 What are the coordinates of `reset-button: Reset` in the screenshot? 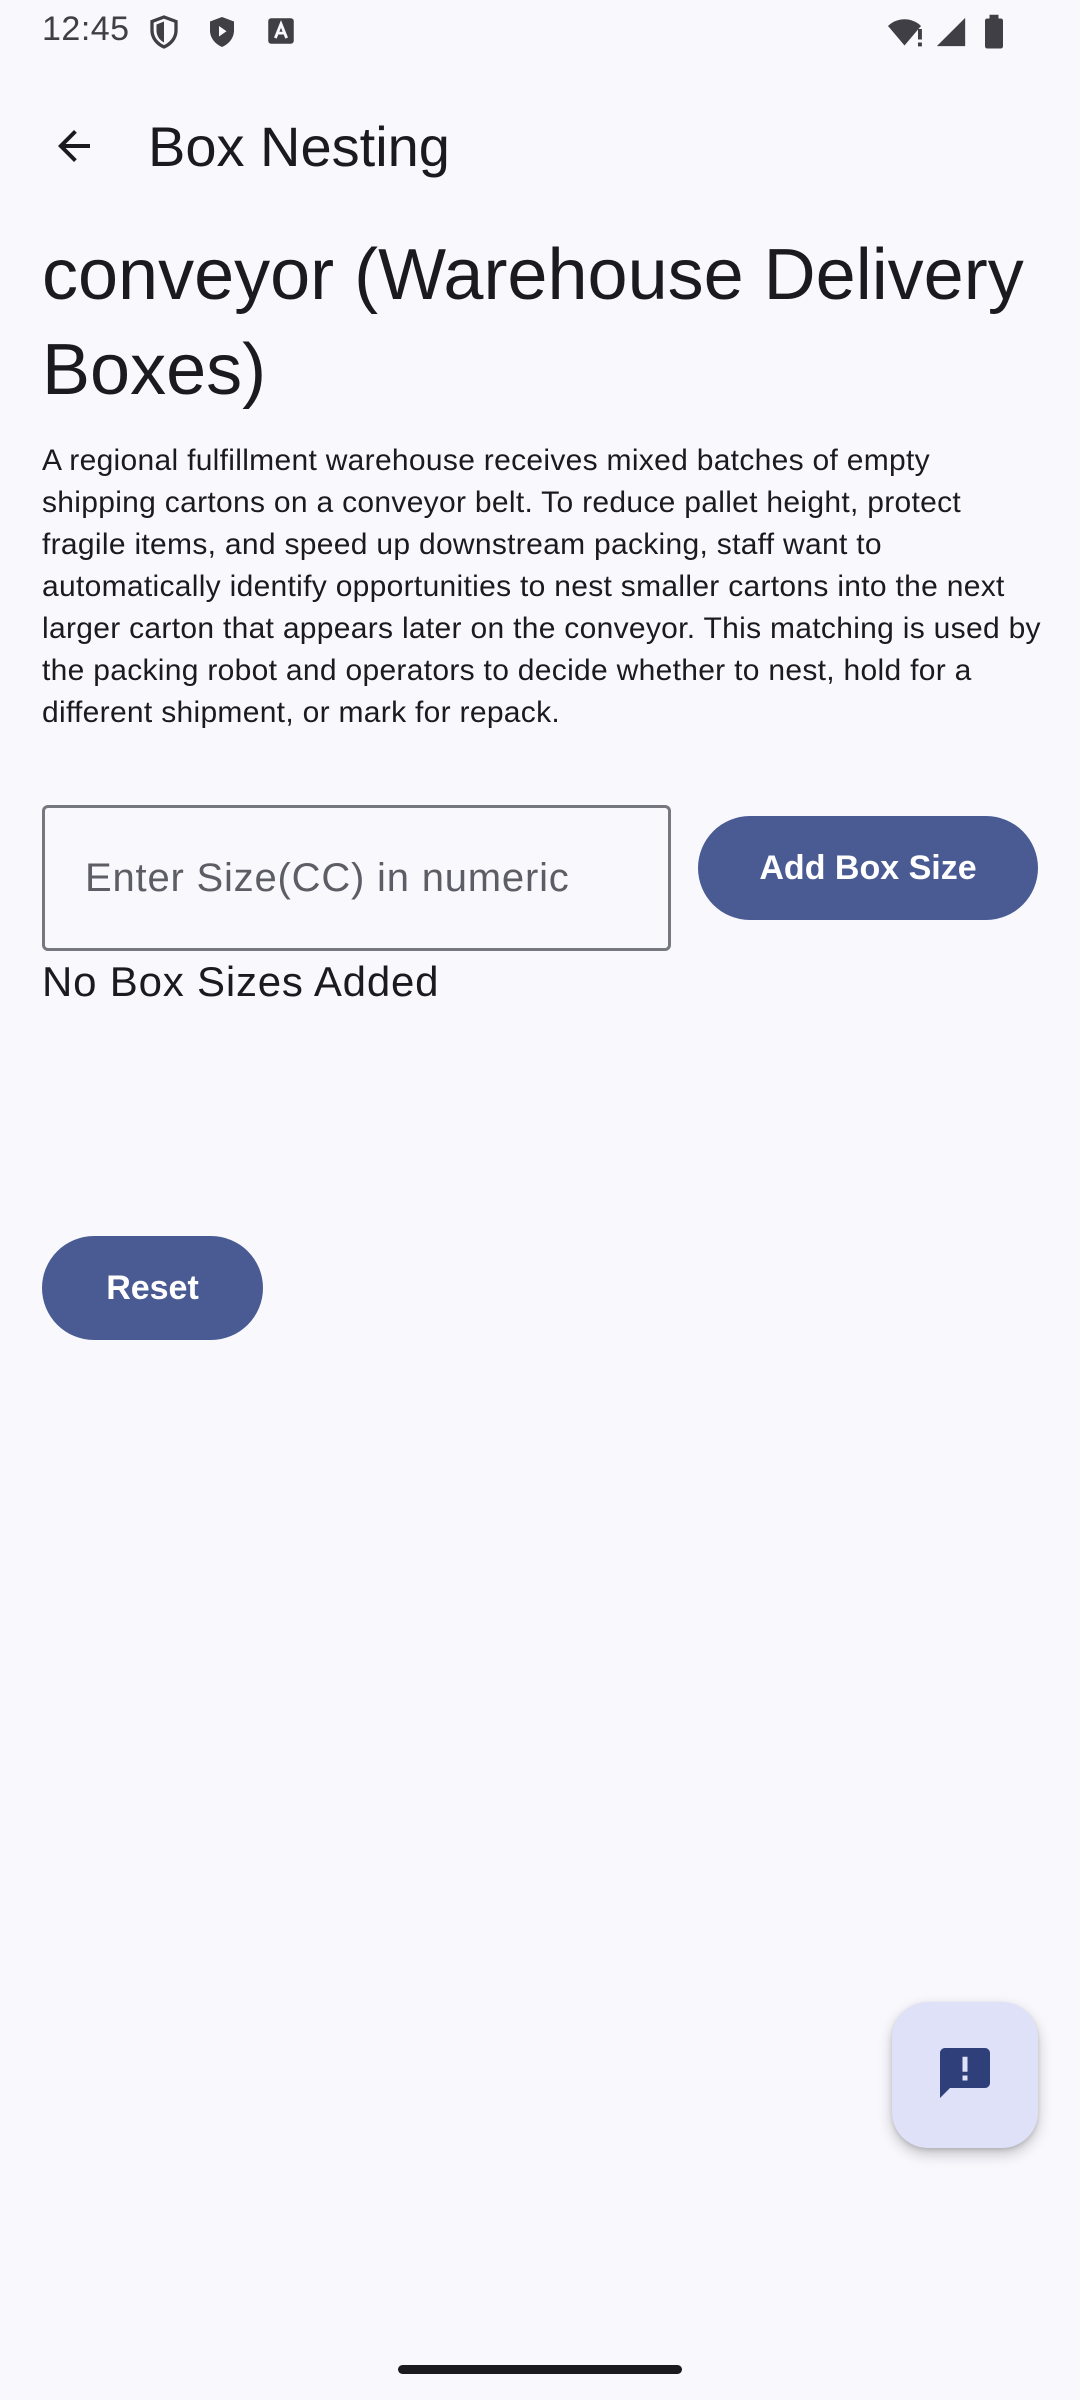 It's located at (152, 1288).